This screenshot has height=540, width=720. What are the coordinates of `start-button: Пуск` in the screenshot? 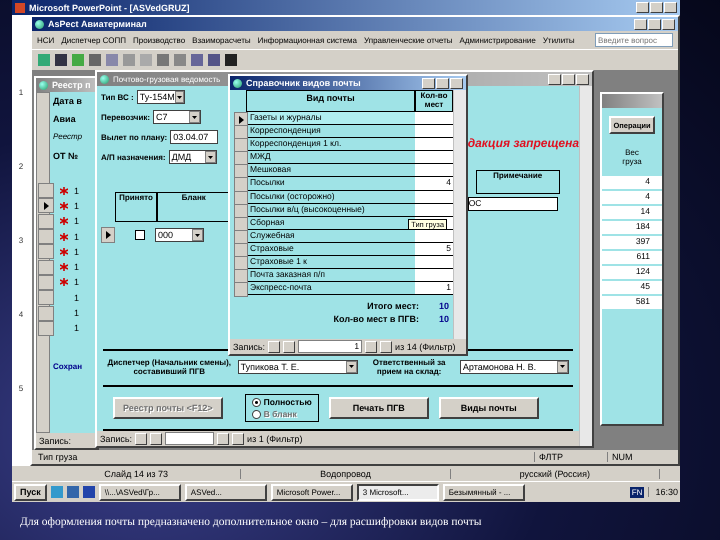 It's located at (30, 492).